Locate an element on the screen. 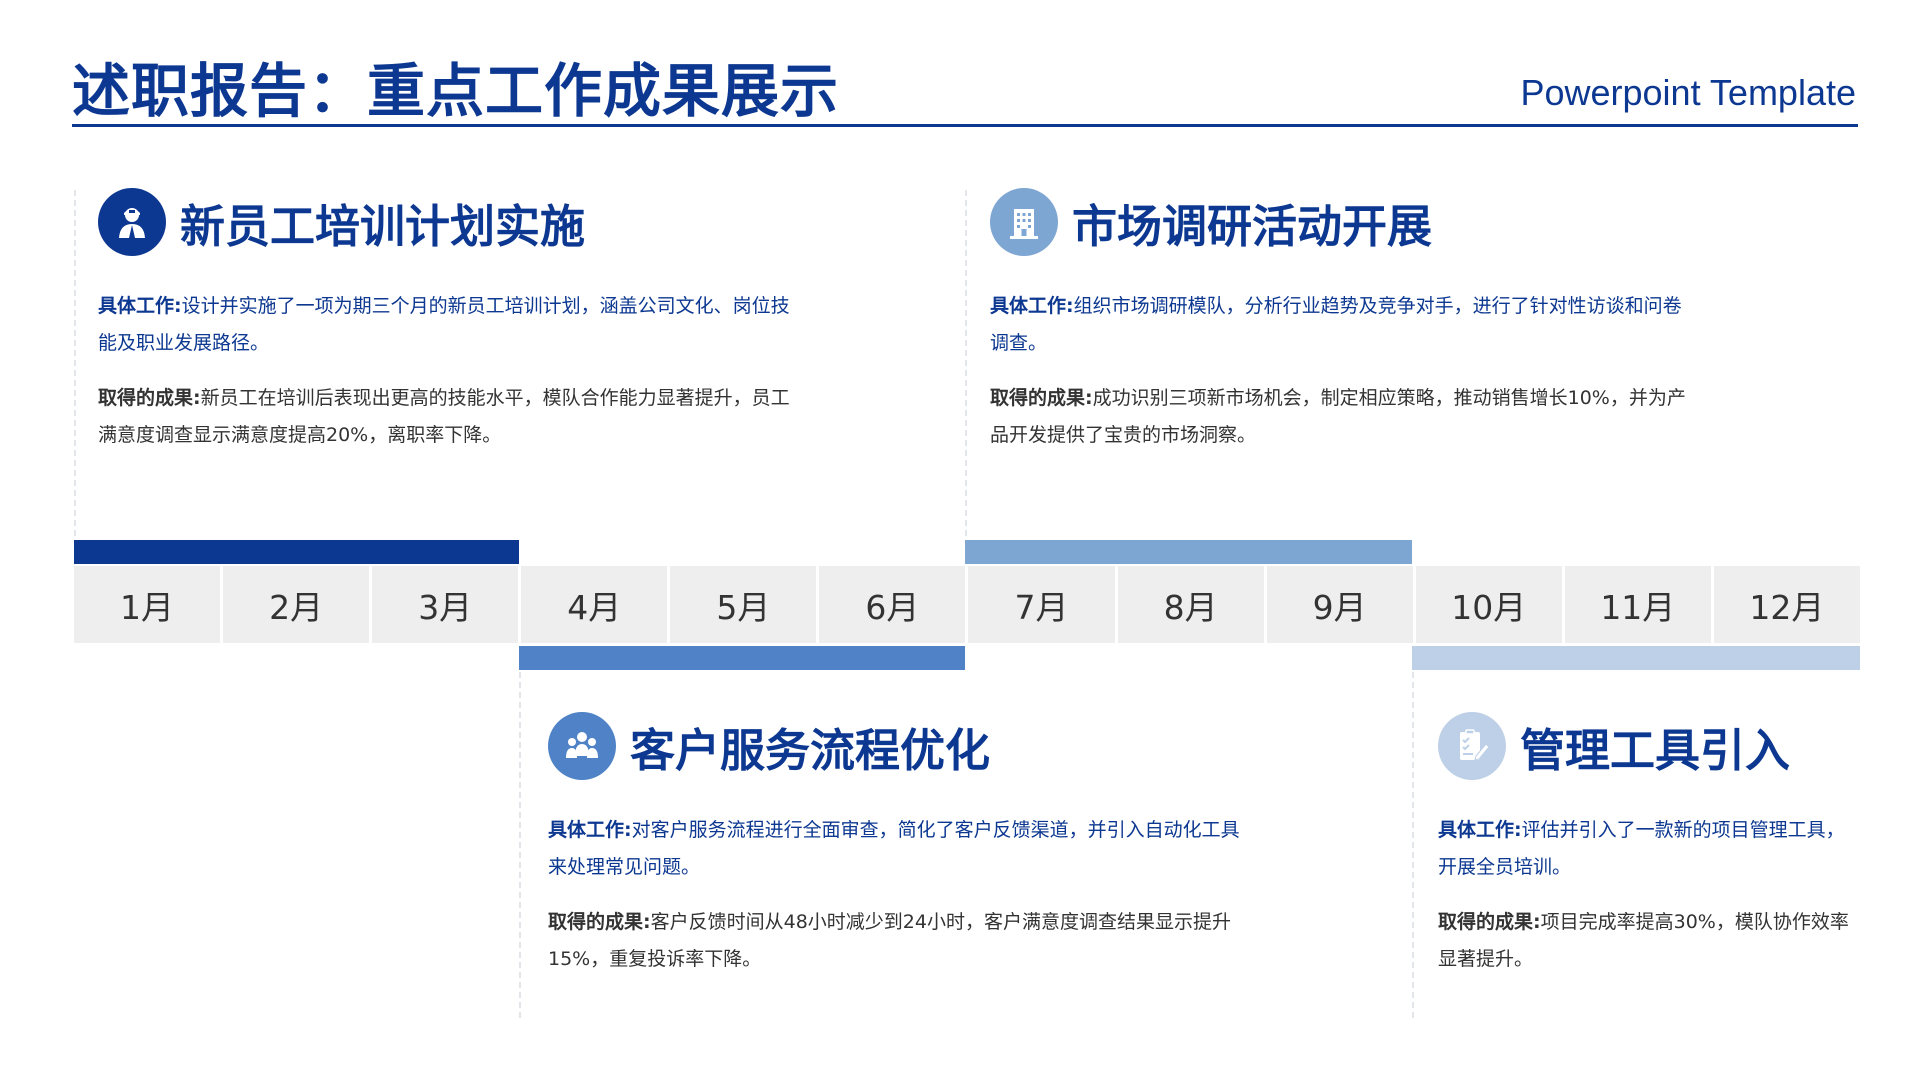 This screenshot has width=1920, height=1080. page-title: 述职报告：重点工作成果展示 is located at coordinates (456, 91).